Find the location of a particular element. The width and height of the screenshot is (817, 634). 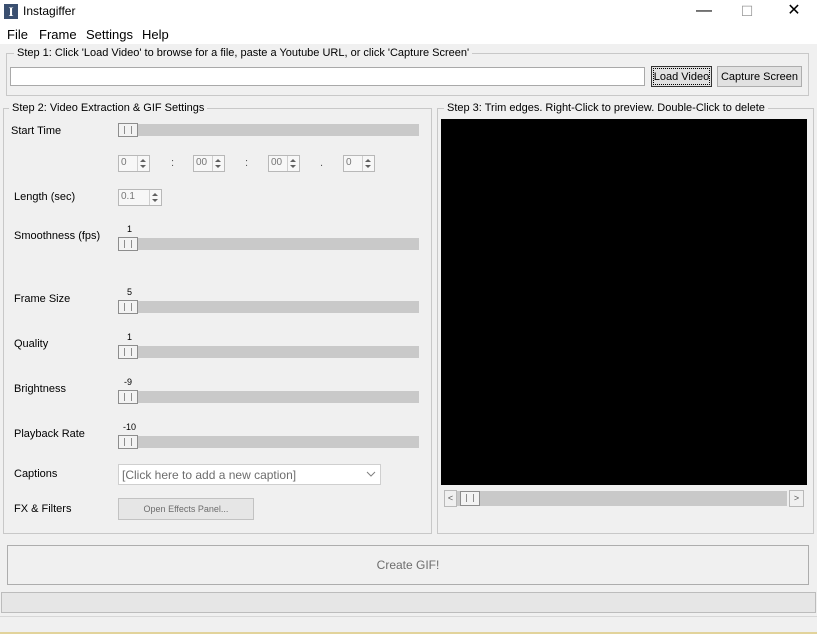

step2-legend: Step 2: Video Extraction & GIF Settings is located at coordinates (108, 108).